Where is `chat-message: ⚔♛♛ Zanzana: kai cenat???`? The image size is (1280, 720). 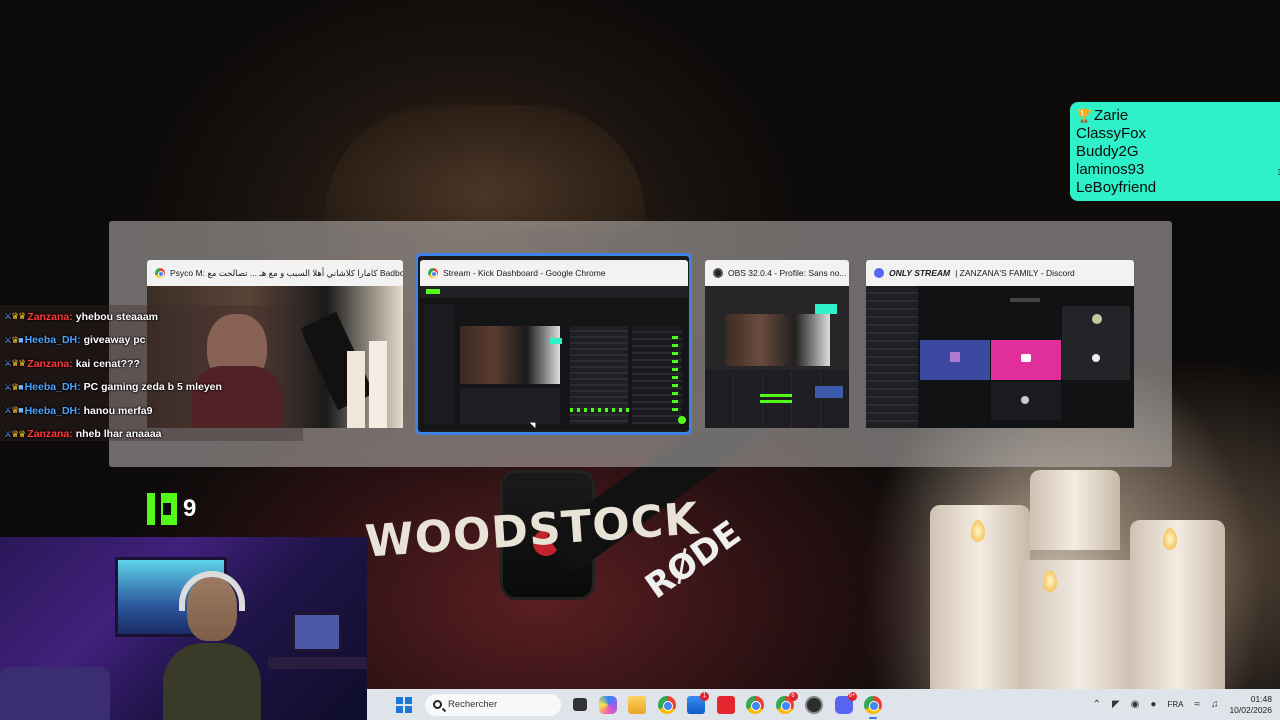 chat-message: ⚔♛♛ Zanzana: kai cenat??? is located at coordinates (72, 363).